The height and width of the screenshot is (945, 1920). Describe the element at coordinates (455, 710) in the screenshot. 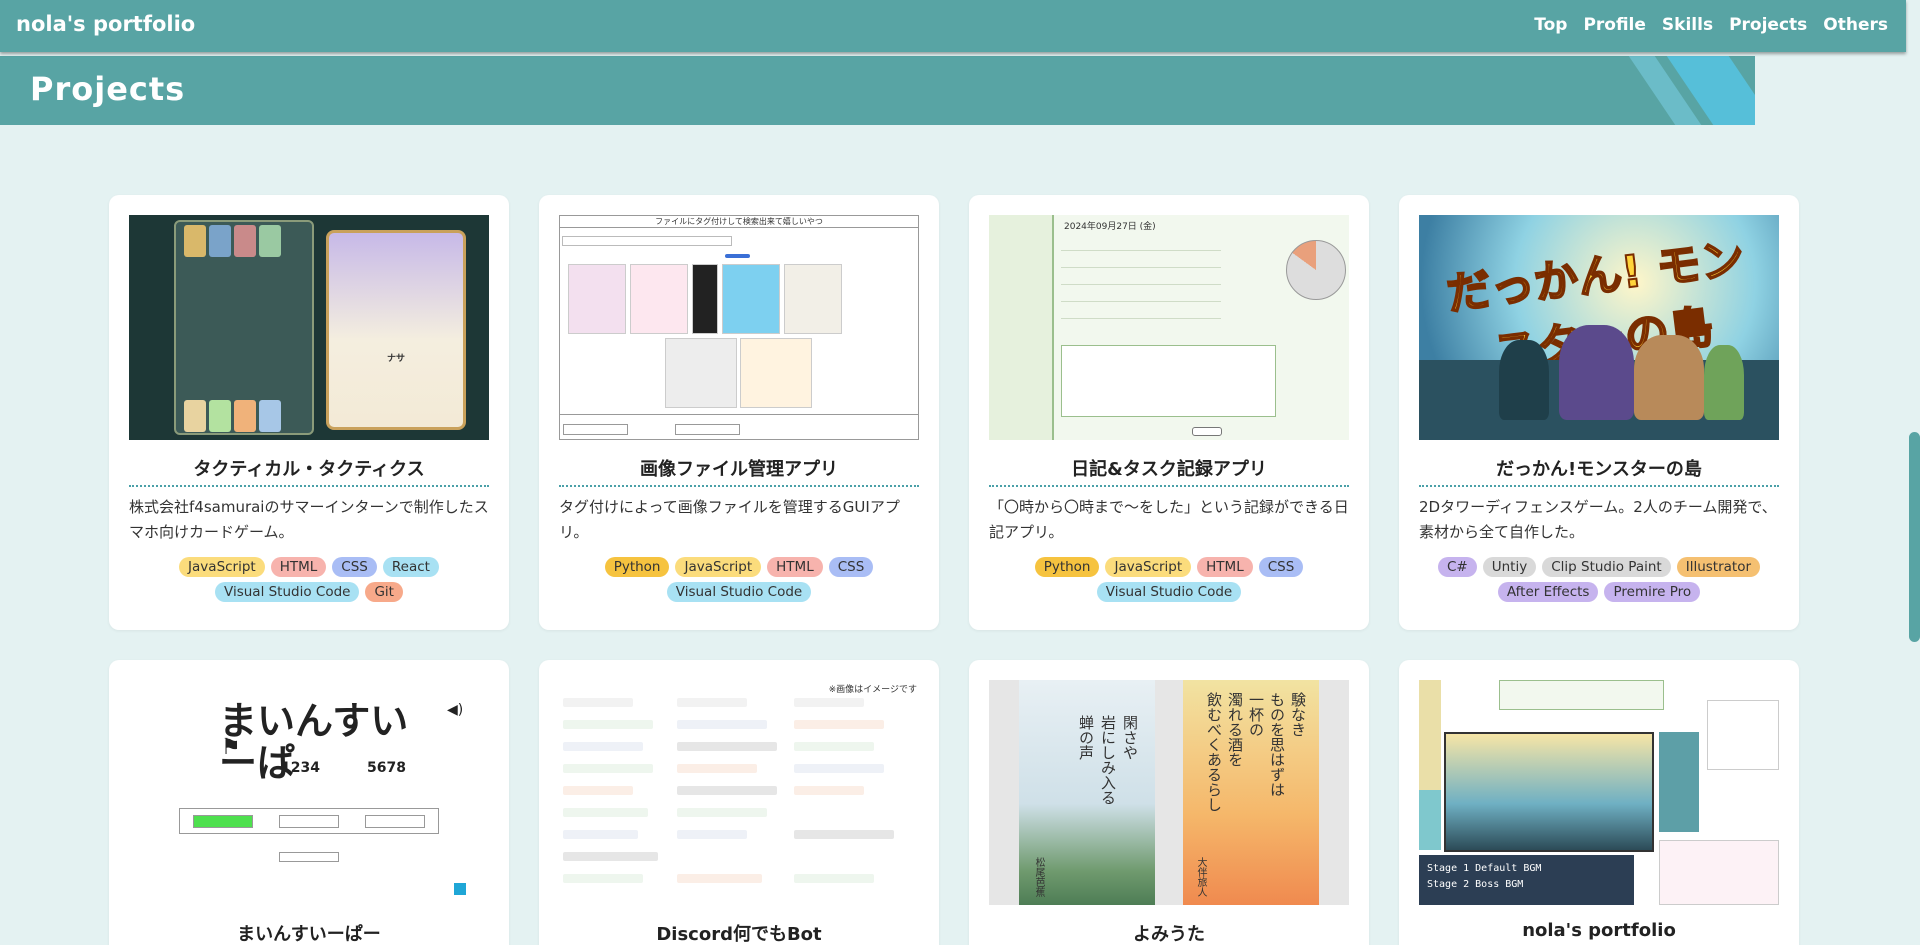

I see `sound-icon: ◀)` at that location.